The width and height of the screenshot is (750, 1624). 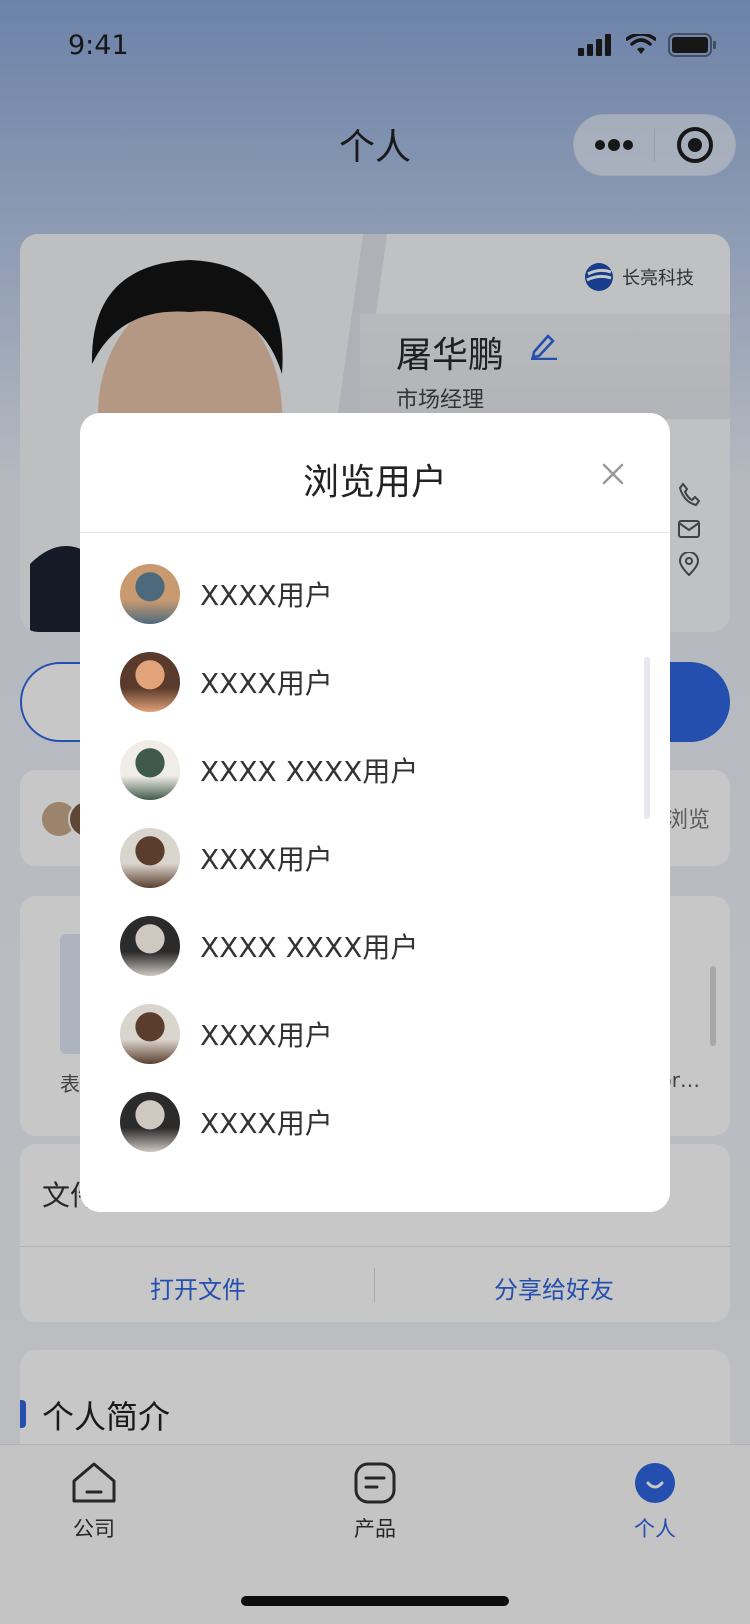 What do you see at coordinates (613, 474) in the screenshot?
I see `close-icon` at bounding box center [613, 474].